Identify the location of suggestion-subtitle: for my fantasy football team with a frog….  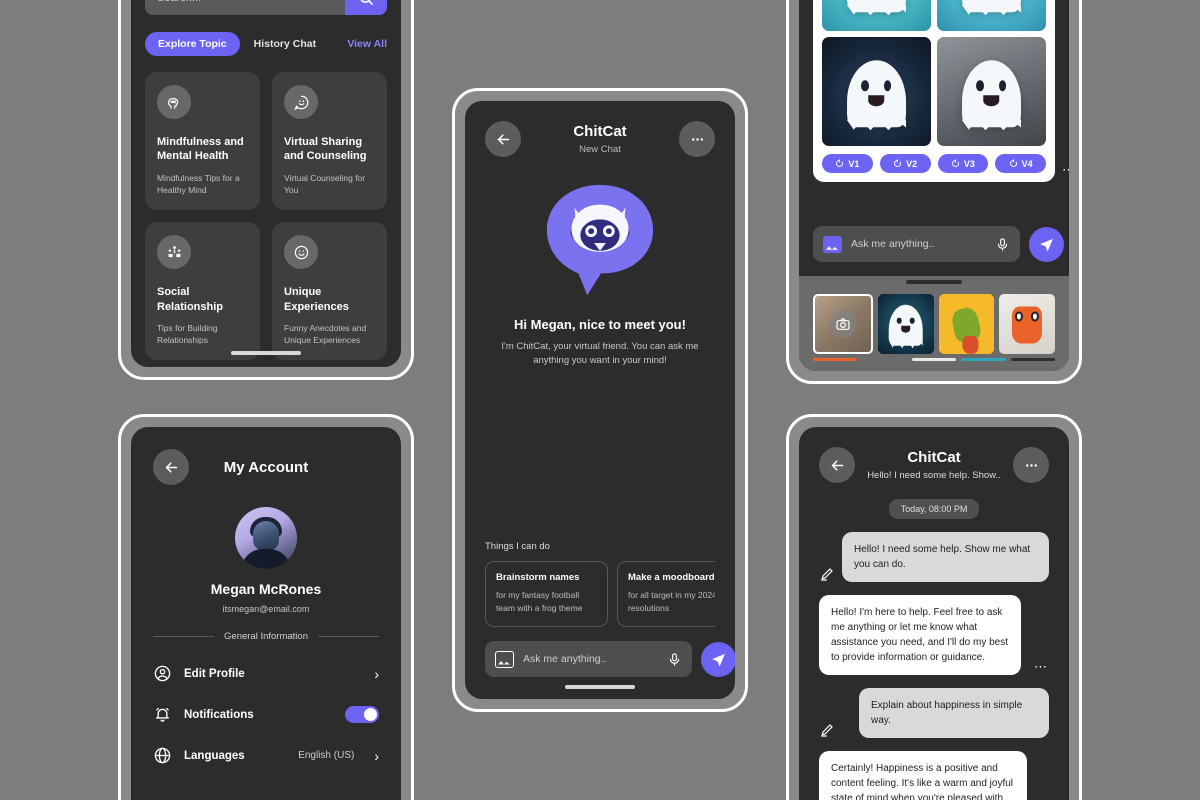
(539, 601).